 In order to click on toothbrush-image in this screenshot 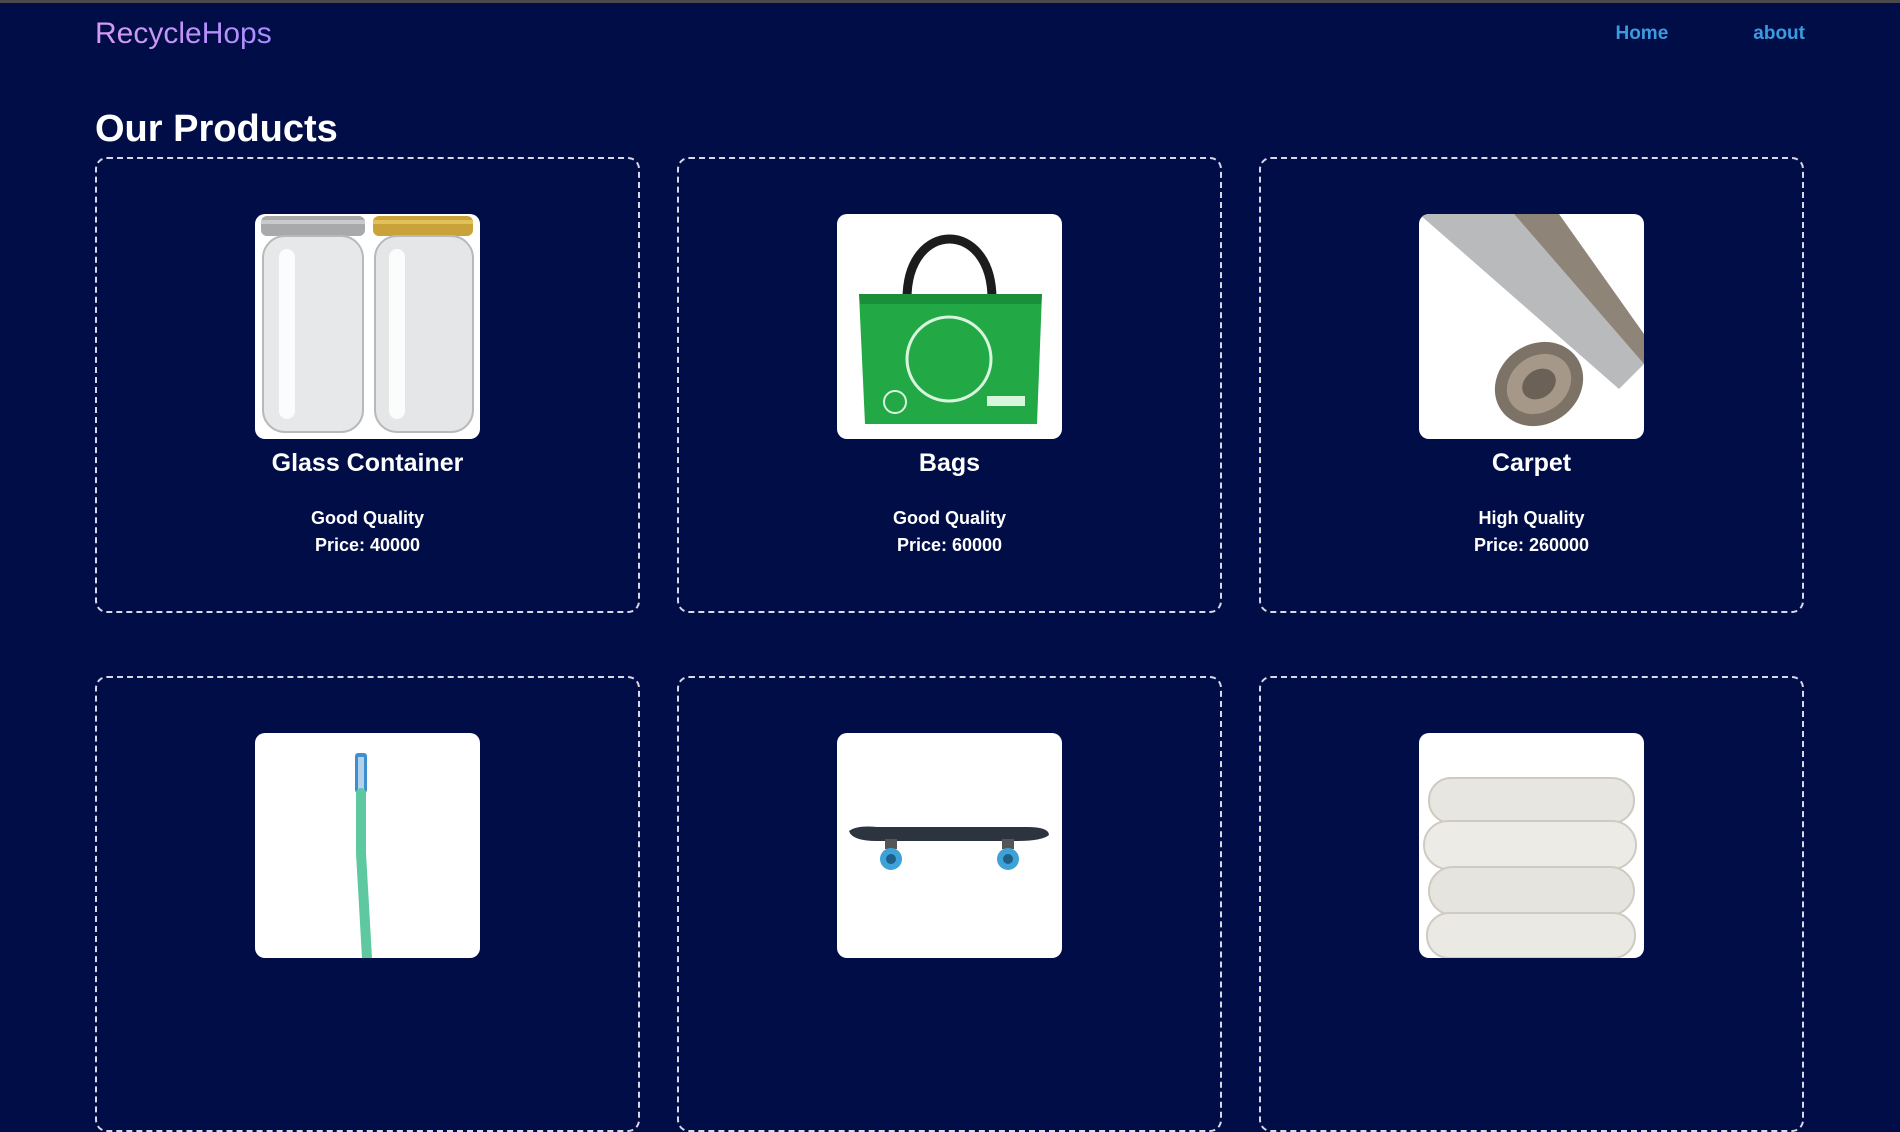, I will do `click(367, 845)`.